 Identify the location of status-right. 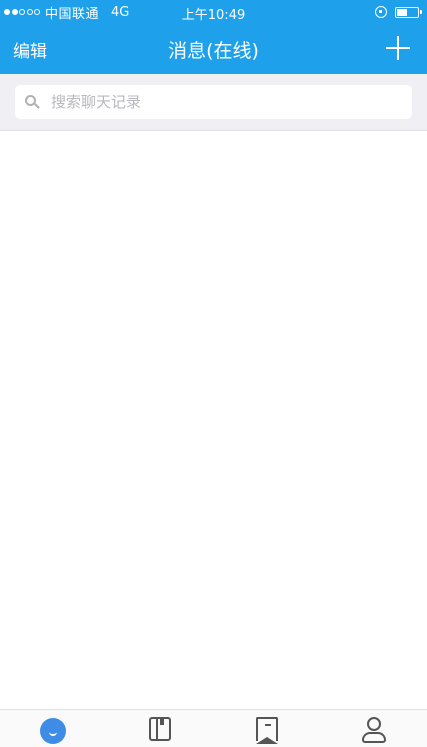
(398, 12).